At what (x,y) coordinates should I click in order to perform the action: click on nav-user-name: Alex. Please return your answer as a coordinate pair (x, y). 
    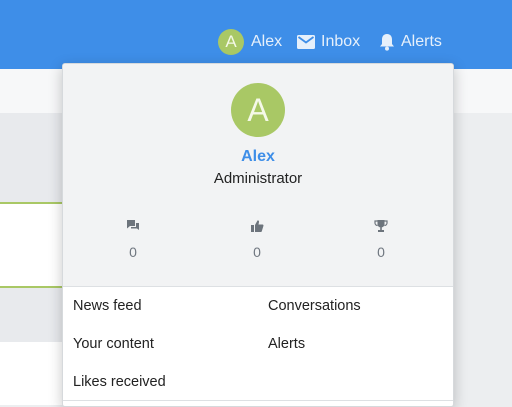
    Looking at the image, I should click on (267, 41).